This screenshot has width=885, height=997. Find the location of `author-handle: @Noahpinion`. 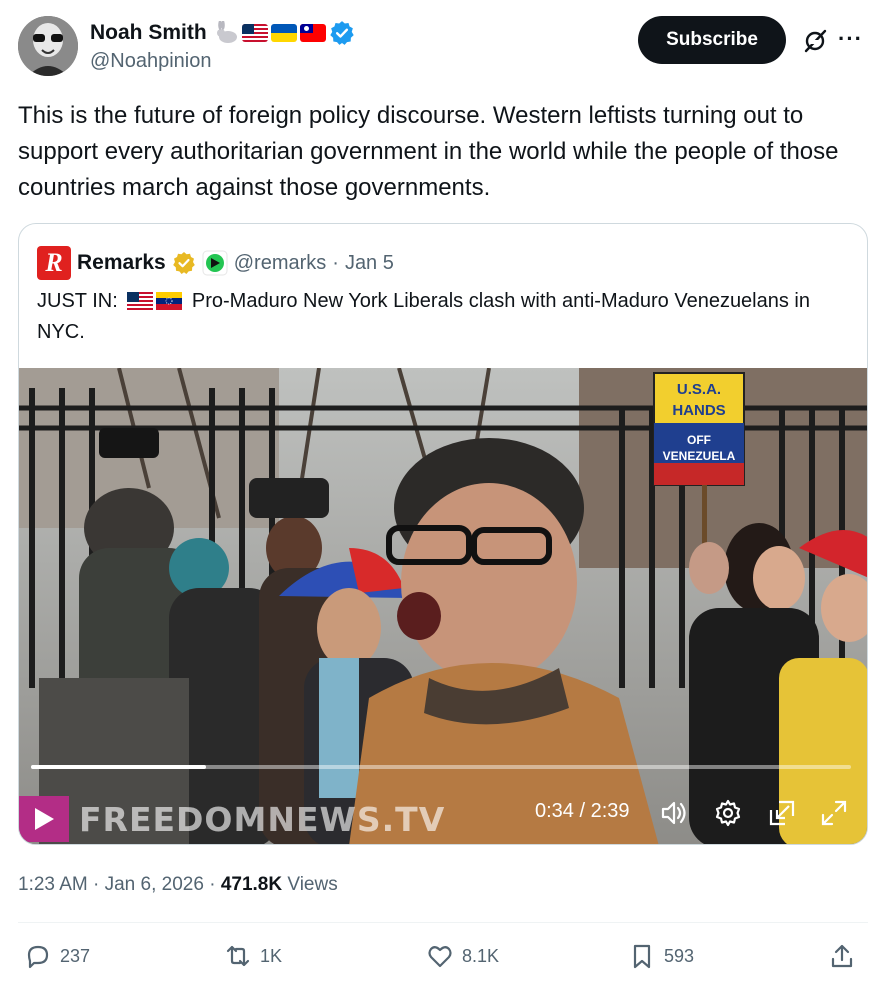

author-handle: @Noahpinion is located at coordinates (151, 61).